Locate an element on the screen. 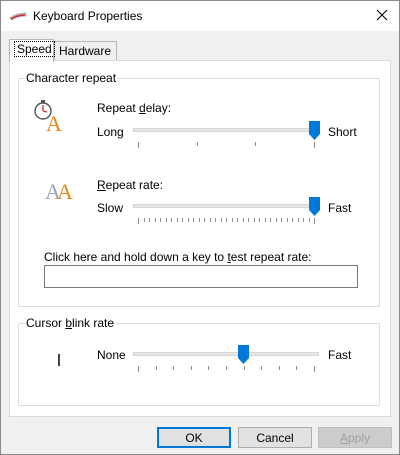 The image size is (400, 455). close-icon is located at coordinates (382, 16).